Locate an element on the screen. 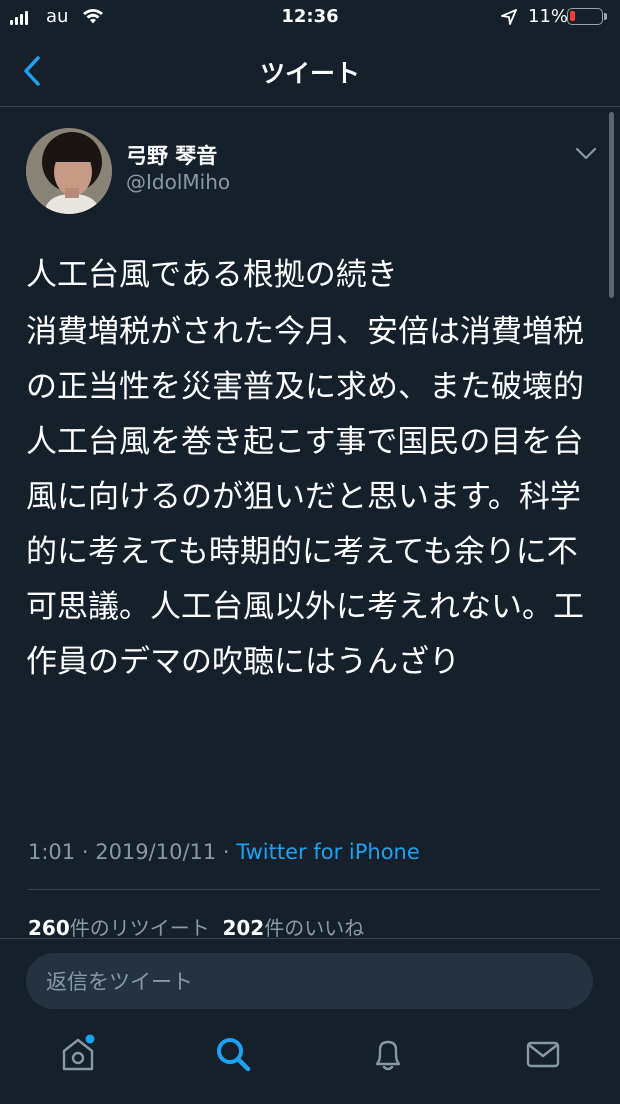 This screenshot has height=1104, width=620. retweet-label: 件のリツイート is located at coordinates (140, 928).